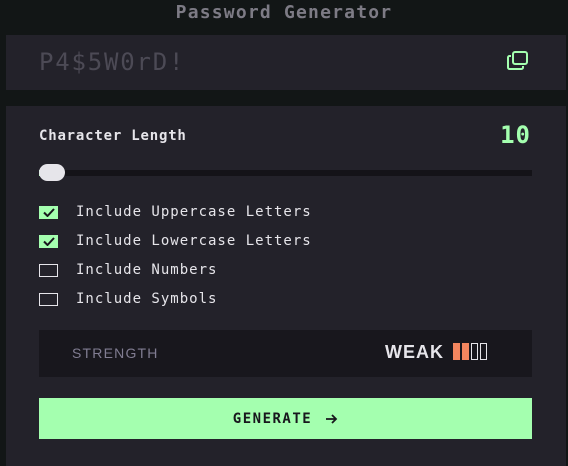 This screenshot has width=568, height=466. Describe the element at coordinates (272, 418) in the screenshot. I see `generate-label: GENERATE` at that location.